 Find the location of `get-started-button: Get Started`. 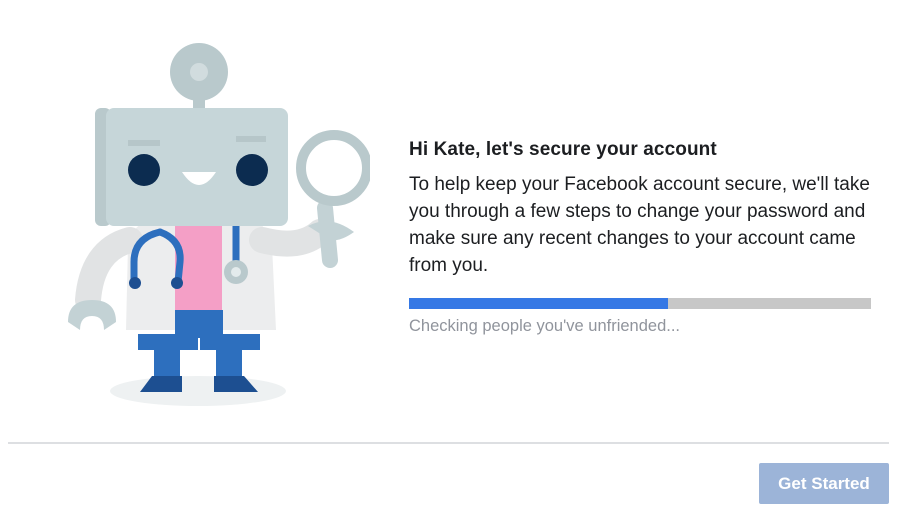

get-started-button: Get Started is located at coordinates (824, 483).